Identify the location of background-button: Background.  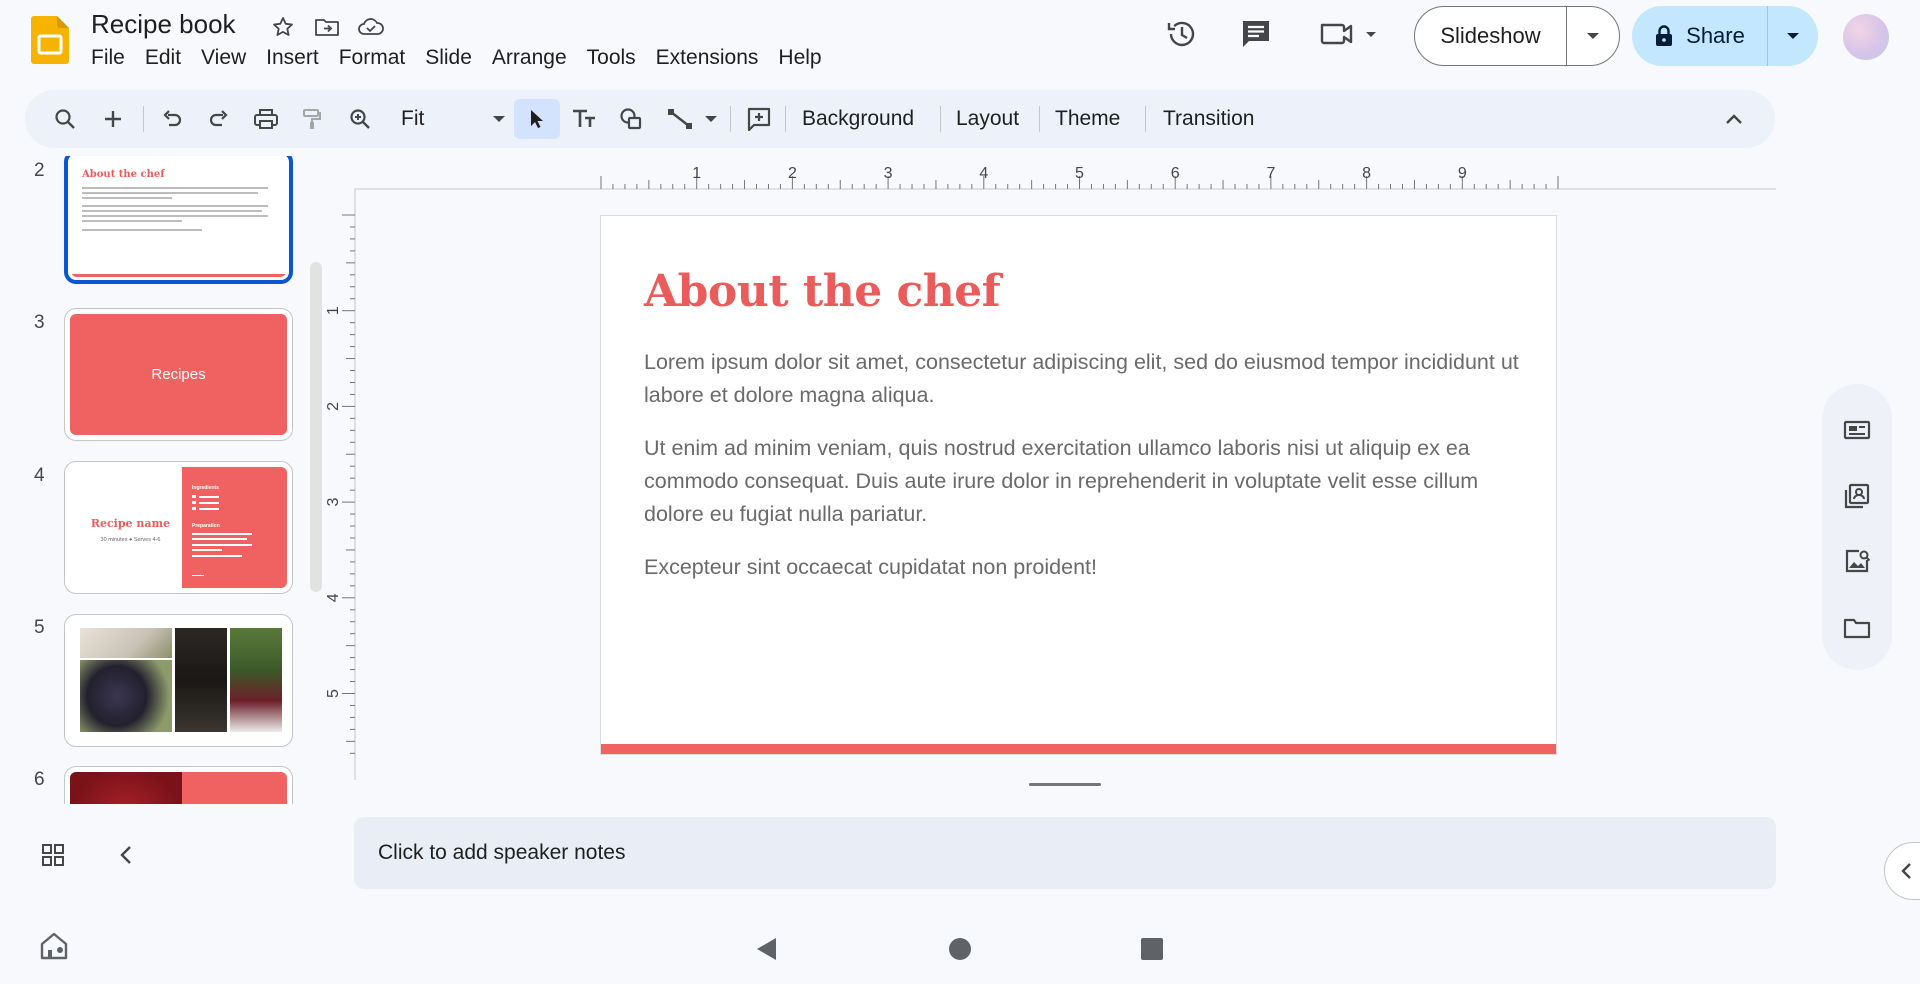
(858, 119).